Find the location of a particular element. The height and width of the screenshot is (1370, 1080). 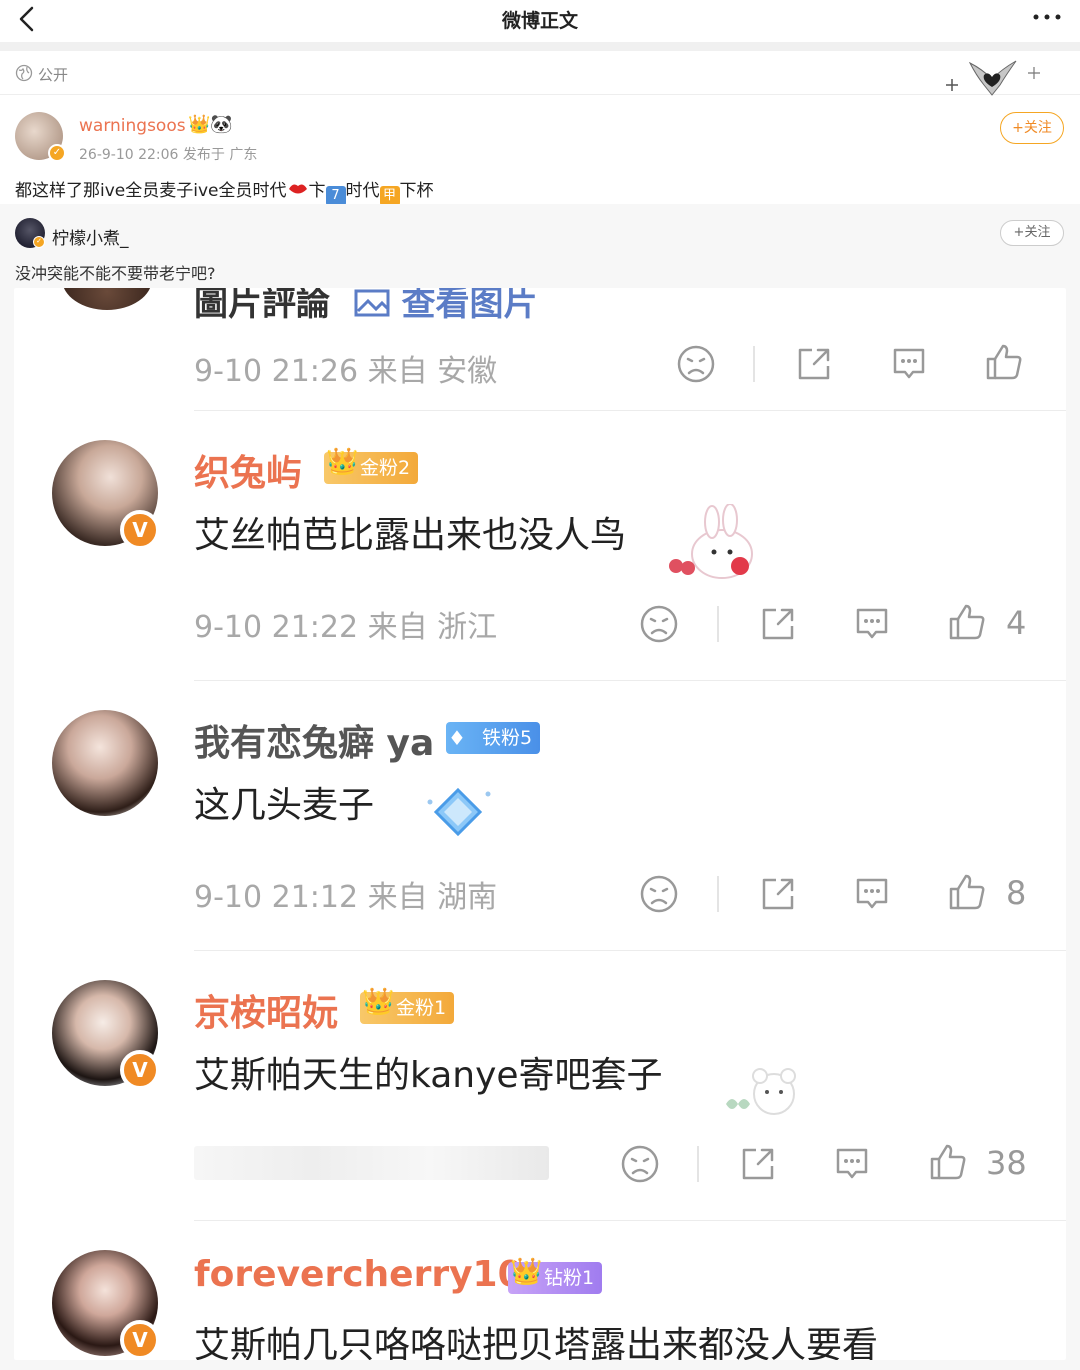

post-text-part: 都这样了那ive全员麦子ive全员时代 is located at coordinates (151, 191).